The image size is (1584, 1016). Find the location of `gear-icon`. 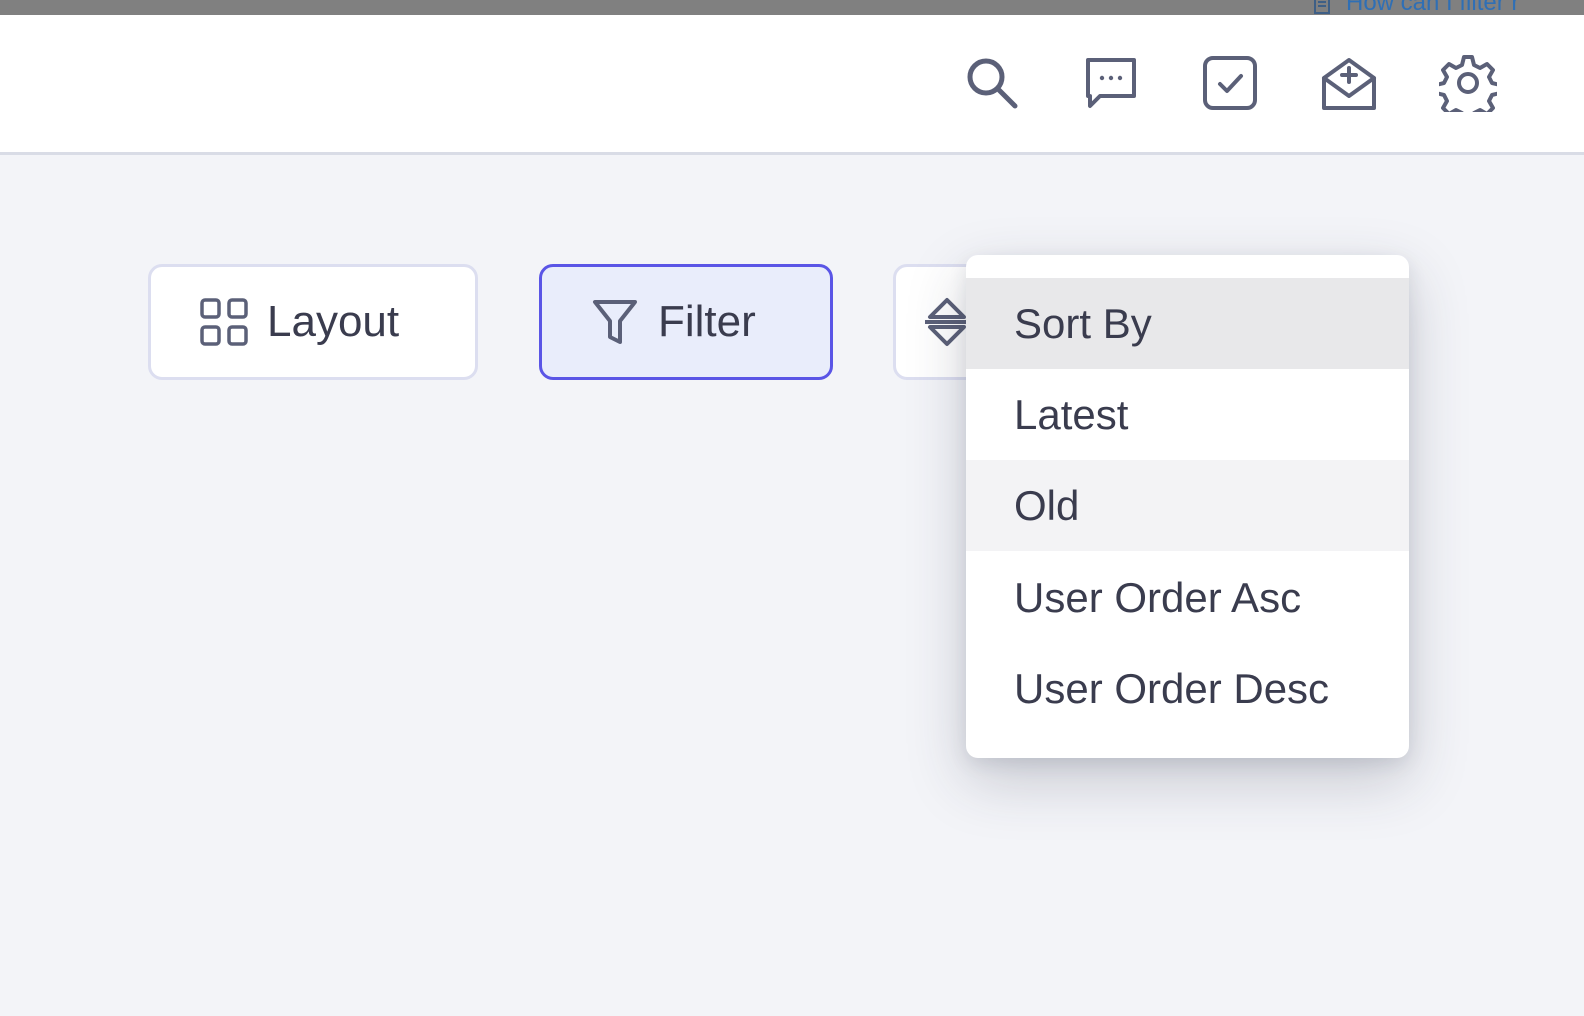

gear-icon is located at coordinates (1468, 83).